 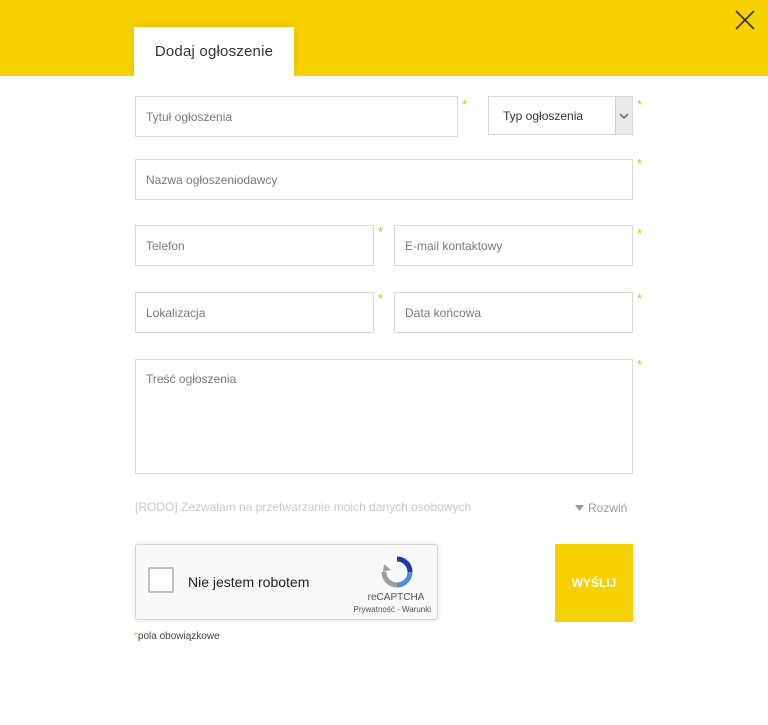 I want to click on required-note-text: pola obowiązkowe, so click(x=178, y=636).